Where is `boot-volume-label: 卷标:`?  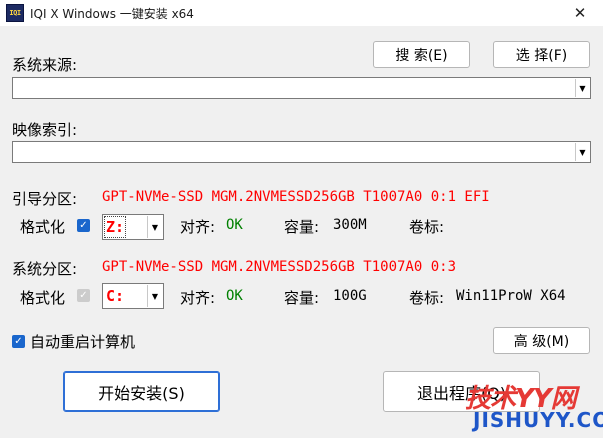 boot-volume-label: 卷标: is located at coordinates (427, 227).